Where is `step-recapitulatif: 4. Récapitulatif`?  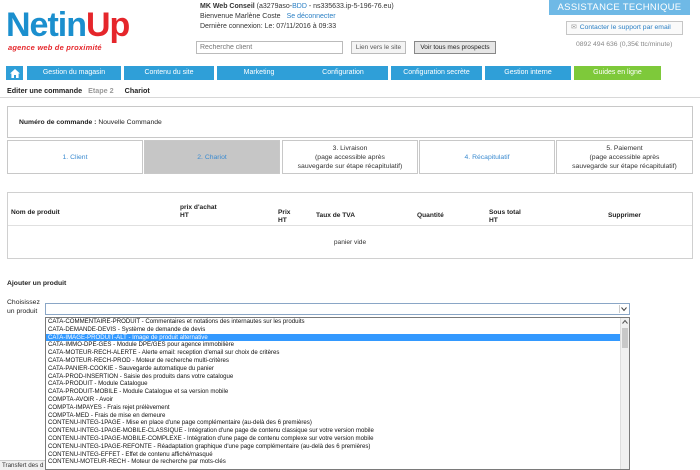
step-recapitulatif: 4. Récapitulatif is located at coordinates (487, 157).